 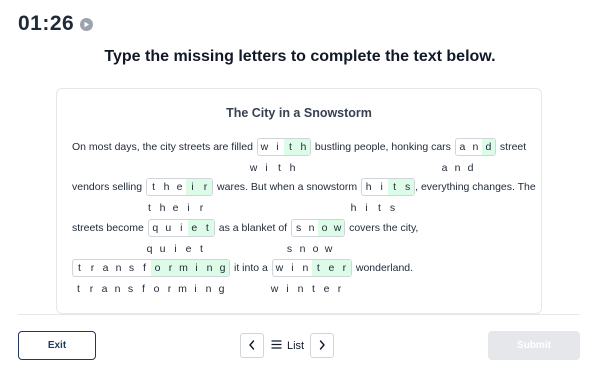 I want to click on given-letter: i, so click(x=277, y=147).